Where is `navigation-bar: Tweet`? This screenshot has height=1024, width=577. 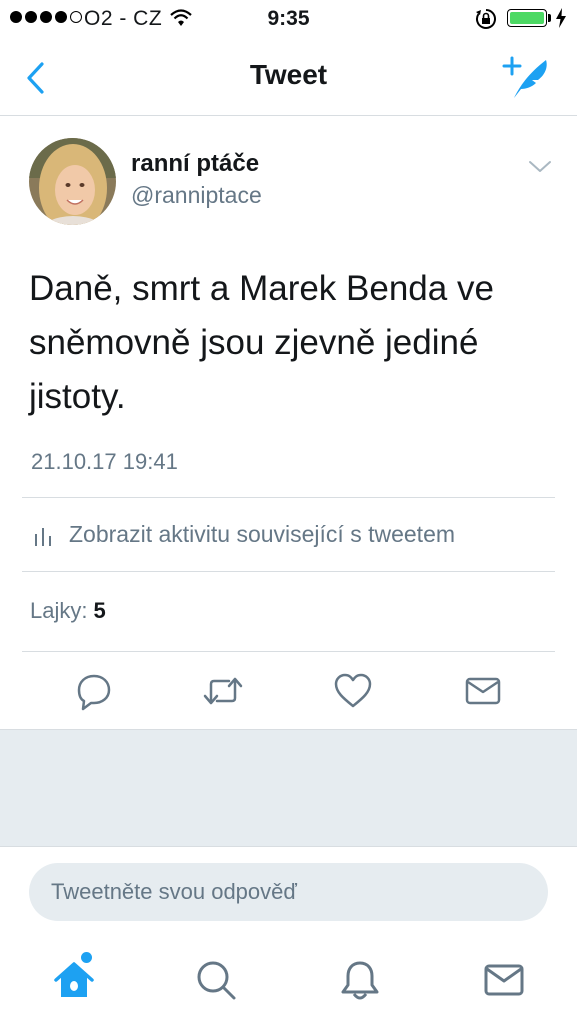
navigation-bar: Tweet is located at coordinates (288, 78).